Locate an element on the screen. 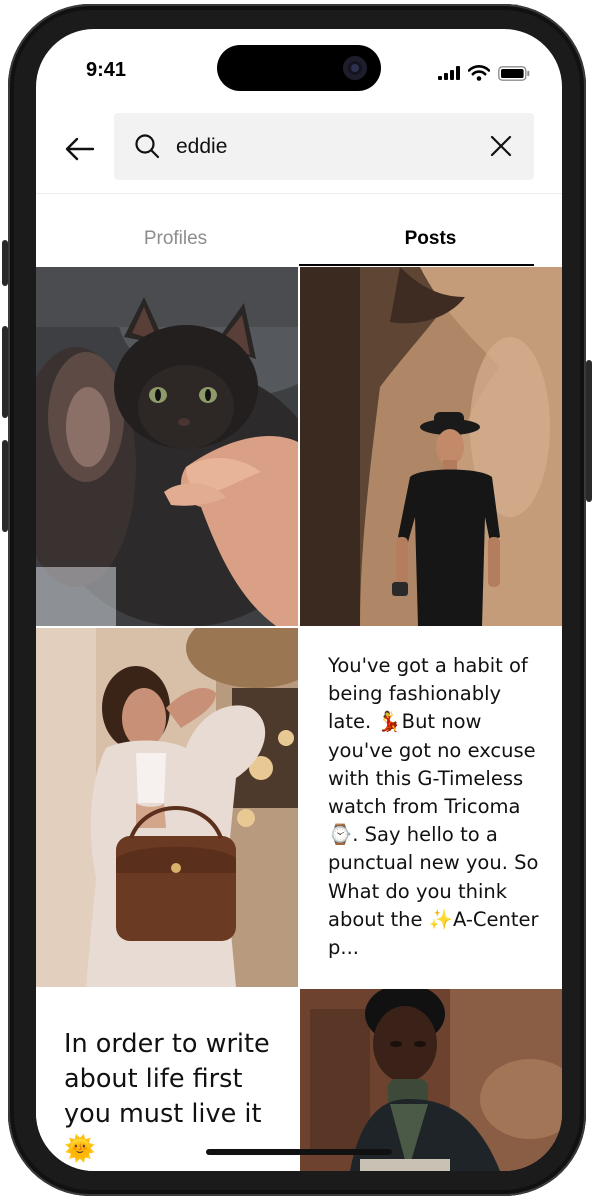  status-bar: 9:41 is located at coordinates (299, 72).